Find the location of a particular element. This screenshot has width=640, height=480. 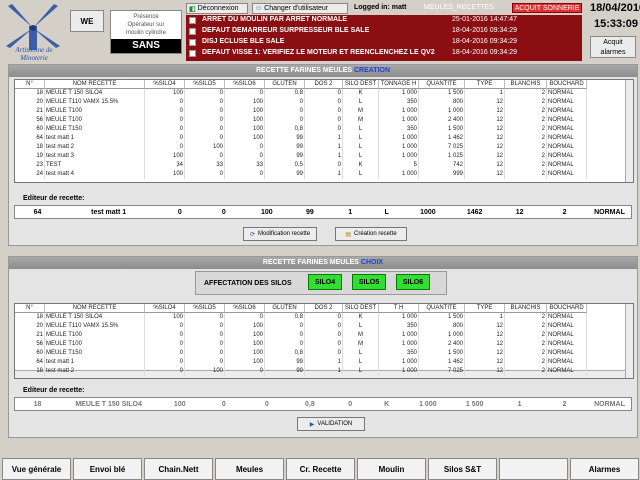

acquit-sonnerie-button: ACQUIT SONNERIE is located at coordinates (547, 8).